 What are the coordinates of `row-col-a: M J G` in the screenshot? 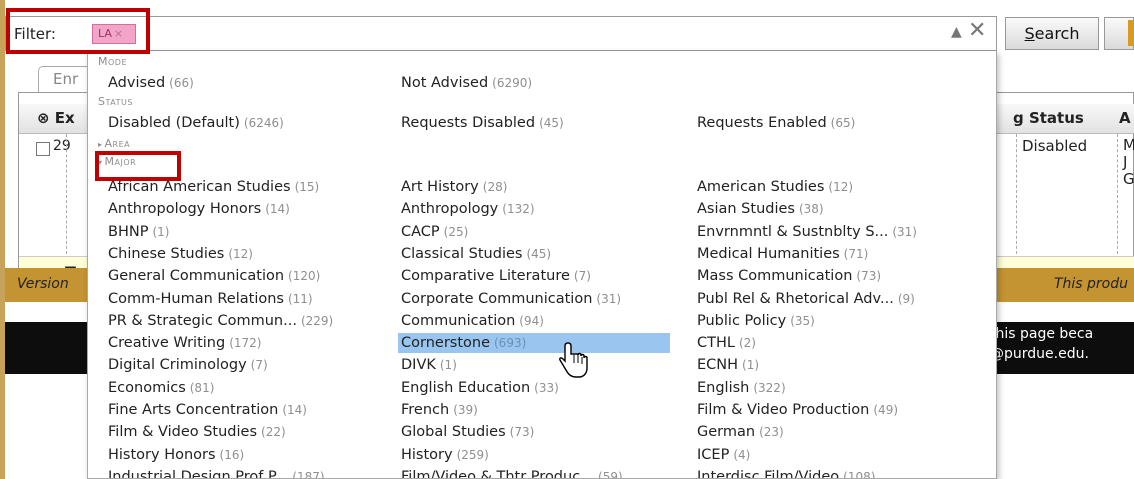 It's located at (1128, 162).